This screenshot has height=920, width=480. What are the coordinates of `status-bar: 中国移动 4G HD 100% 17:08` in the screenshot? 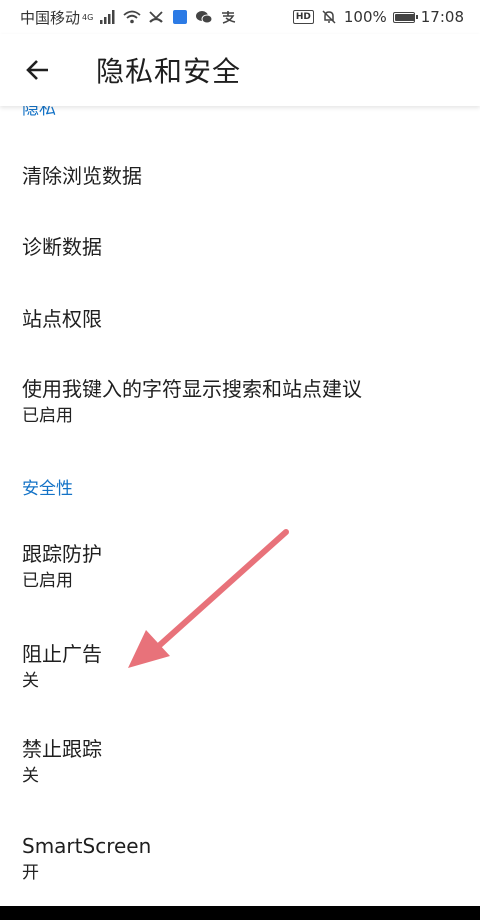 It's located at (240, 17).